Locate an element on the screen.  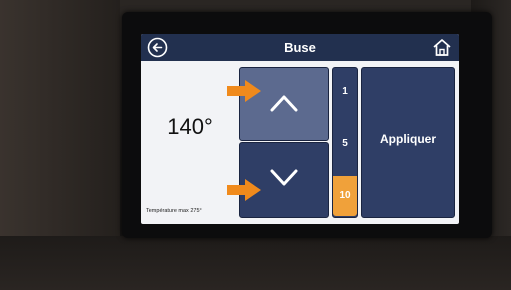
step-option-5: 5 is located at coordinates (345, 144).